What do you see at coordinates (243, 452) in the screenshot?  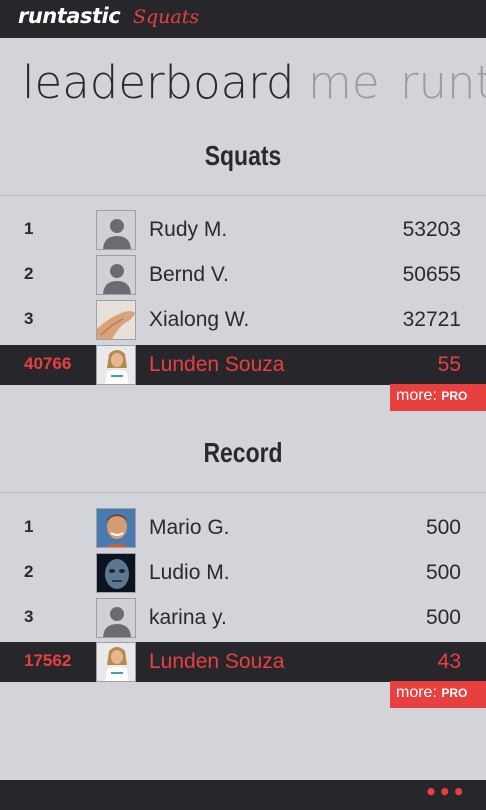 I see `section-title-record: Record` at bounding box center [243, 452].